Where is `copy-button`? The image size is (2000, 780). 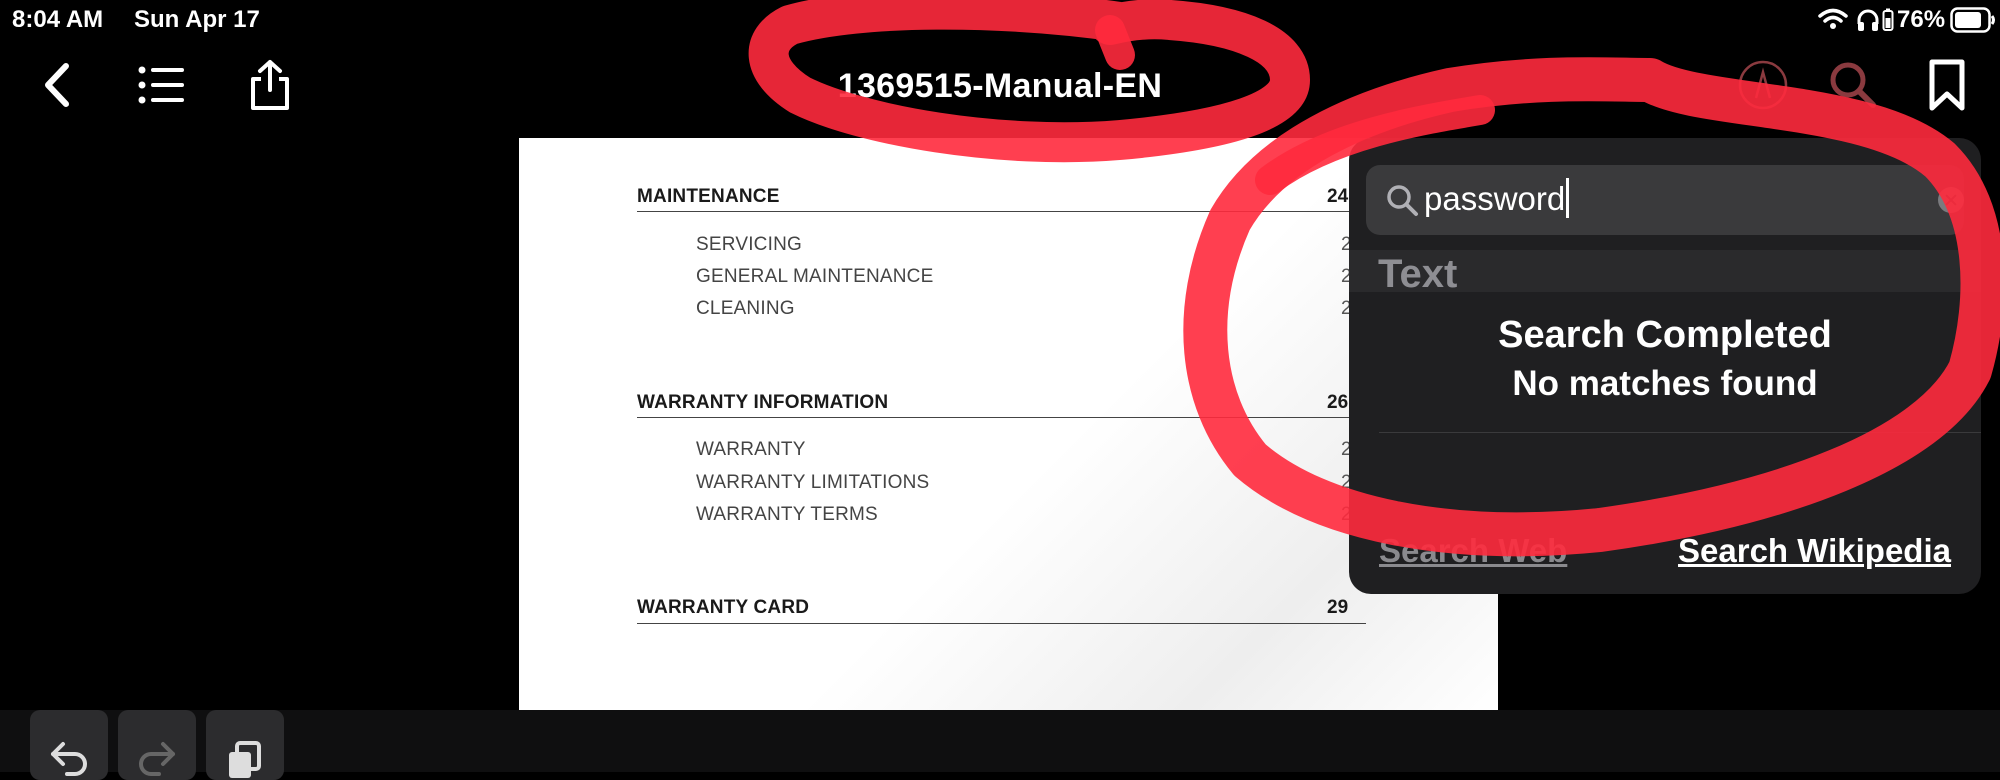 copy-button is located at coordinates (245, 745).